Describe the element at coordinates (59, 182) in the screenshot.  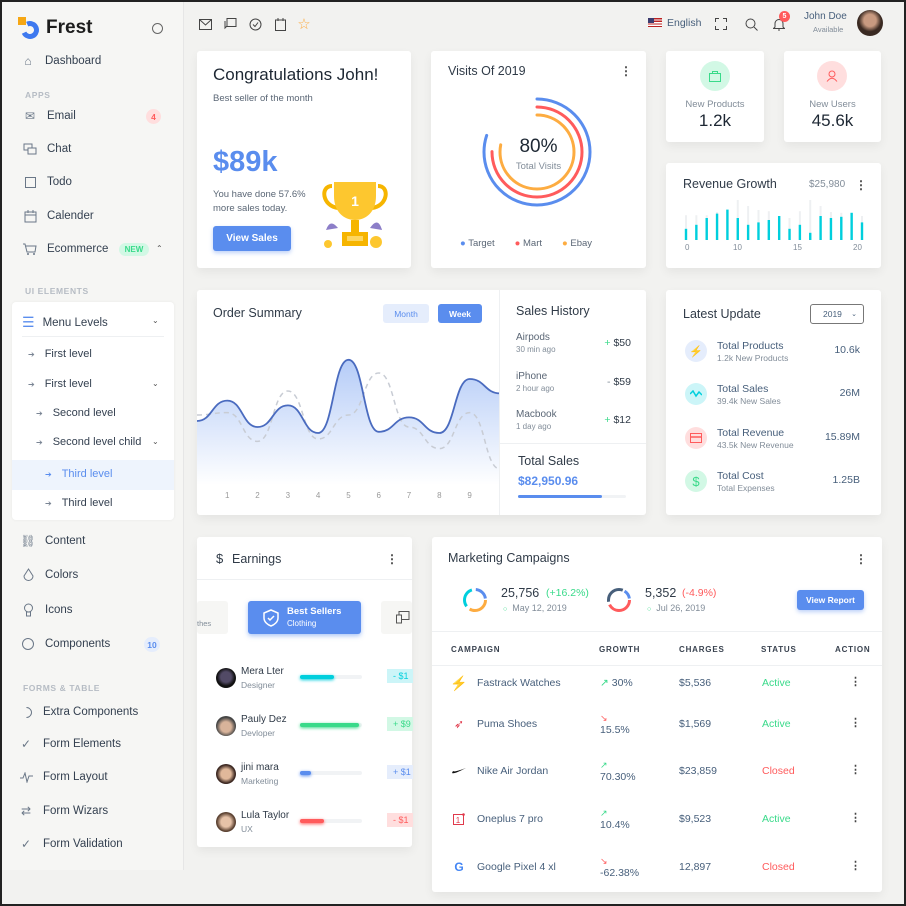
I see `sidebar-item-label: Todo` at that location.